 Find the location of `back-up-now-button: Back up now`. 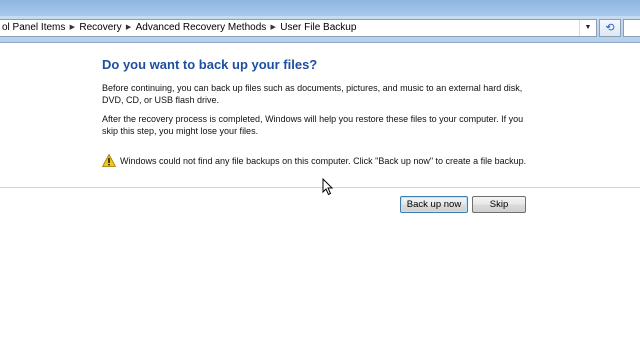

back-up-now-button: Back up now is located at coordinates (434, 204).